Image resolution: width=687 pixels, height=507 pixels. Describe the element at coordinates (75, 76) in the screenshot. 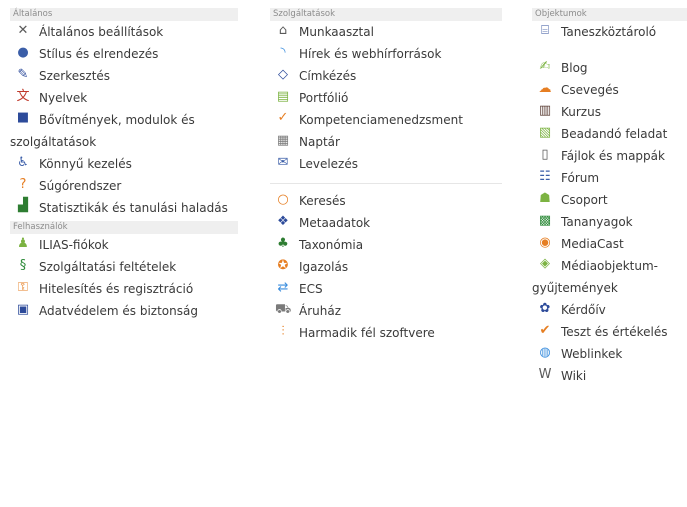

I see `menu-item-label: Szerkesztés` at that location.